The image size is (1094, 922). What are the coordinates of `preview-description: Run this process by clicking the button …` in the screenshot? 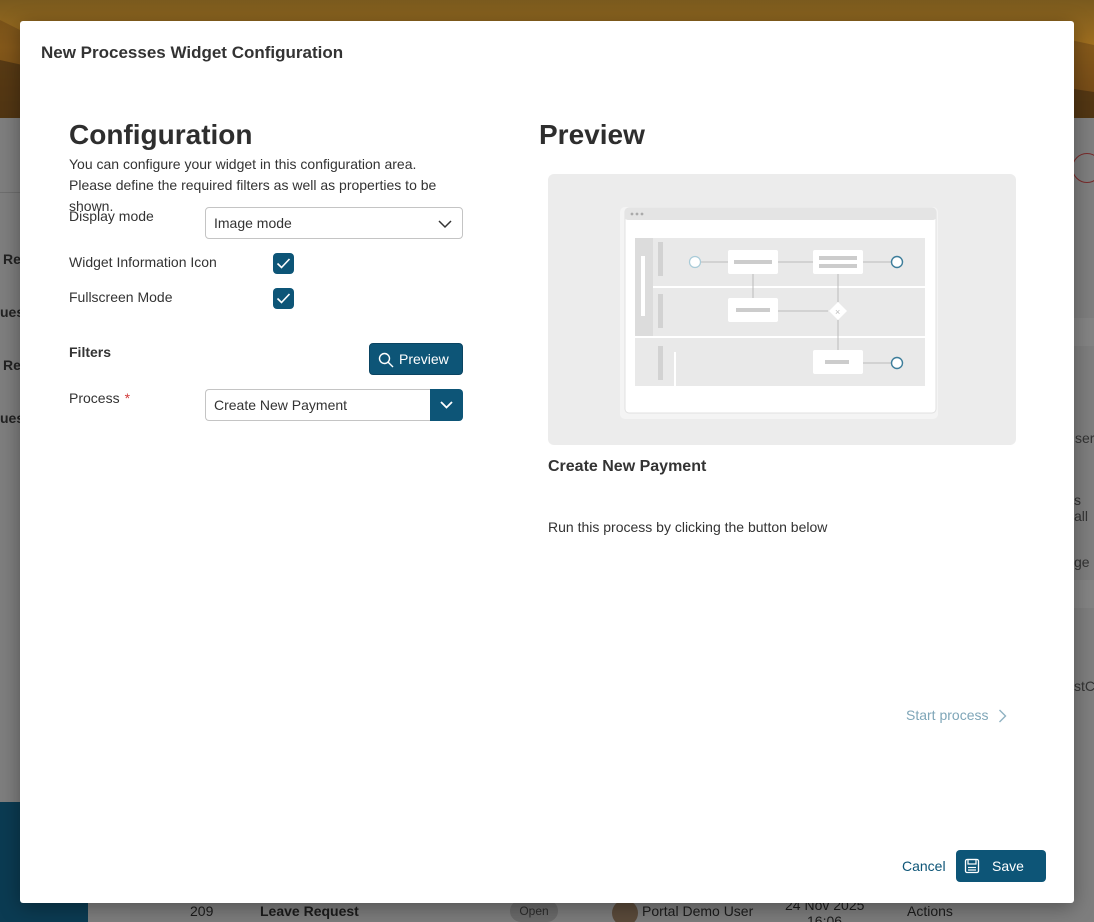 It's located at (688, 527).